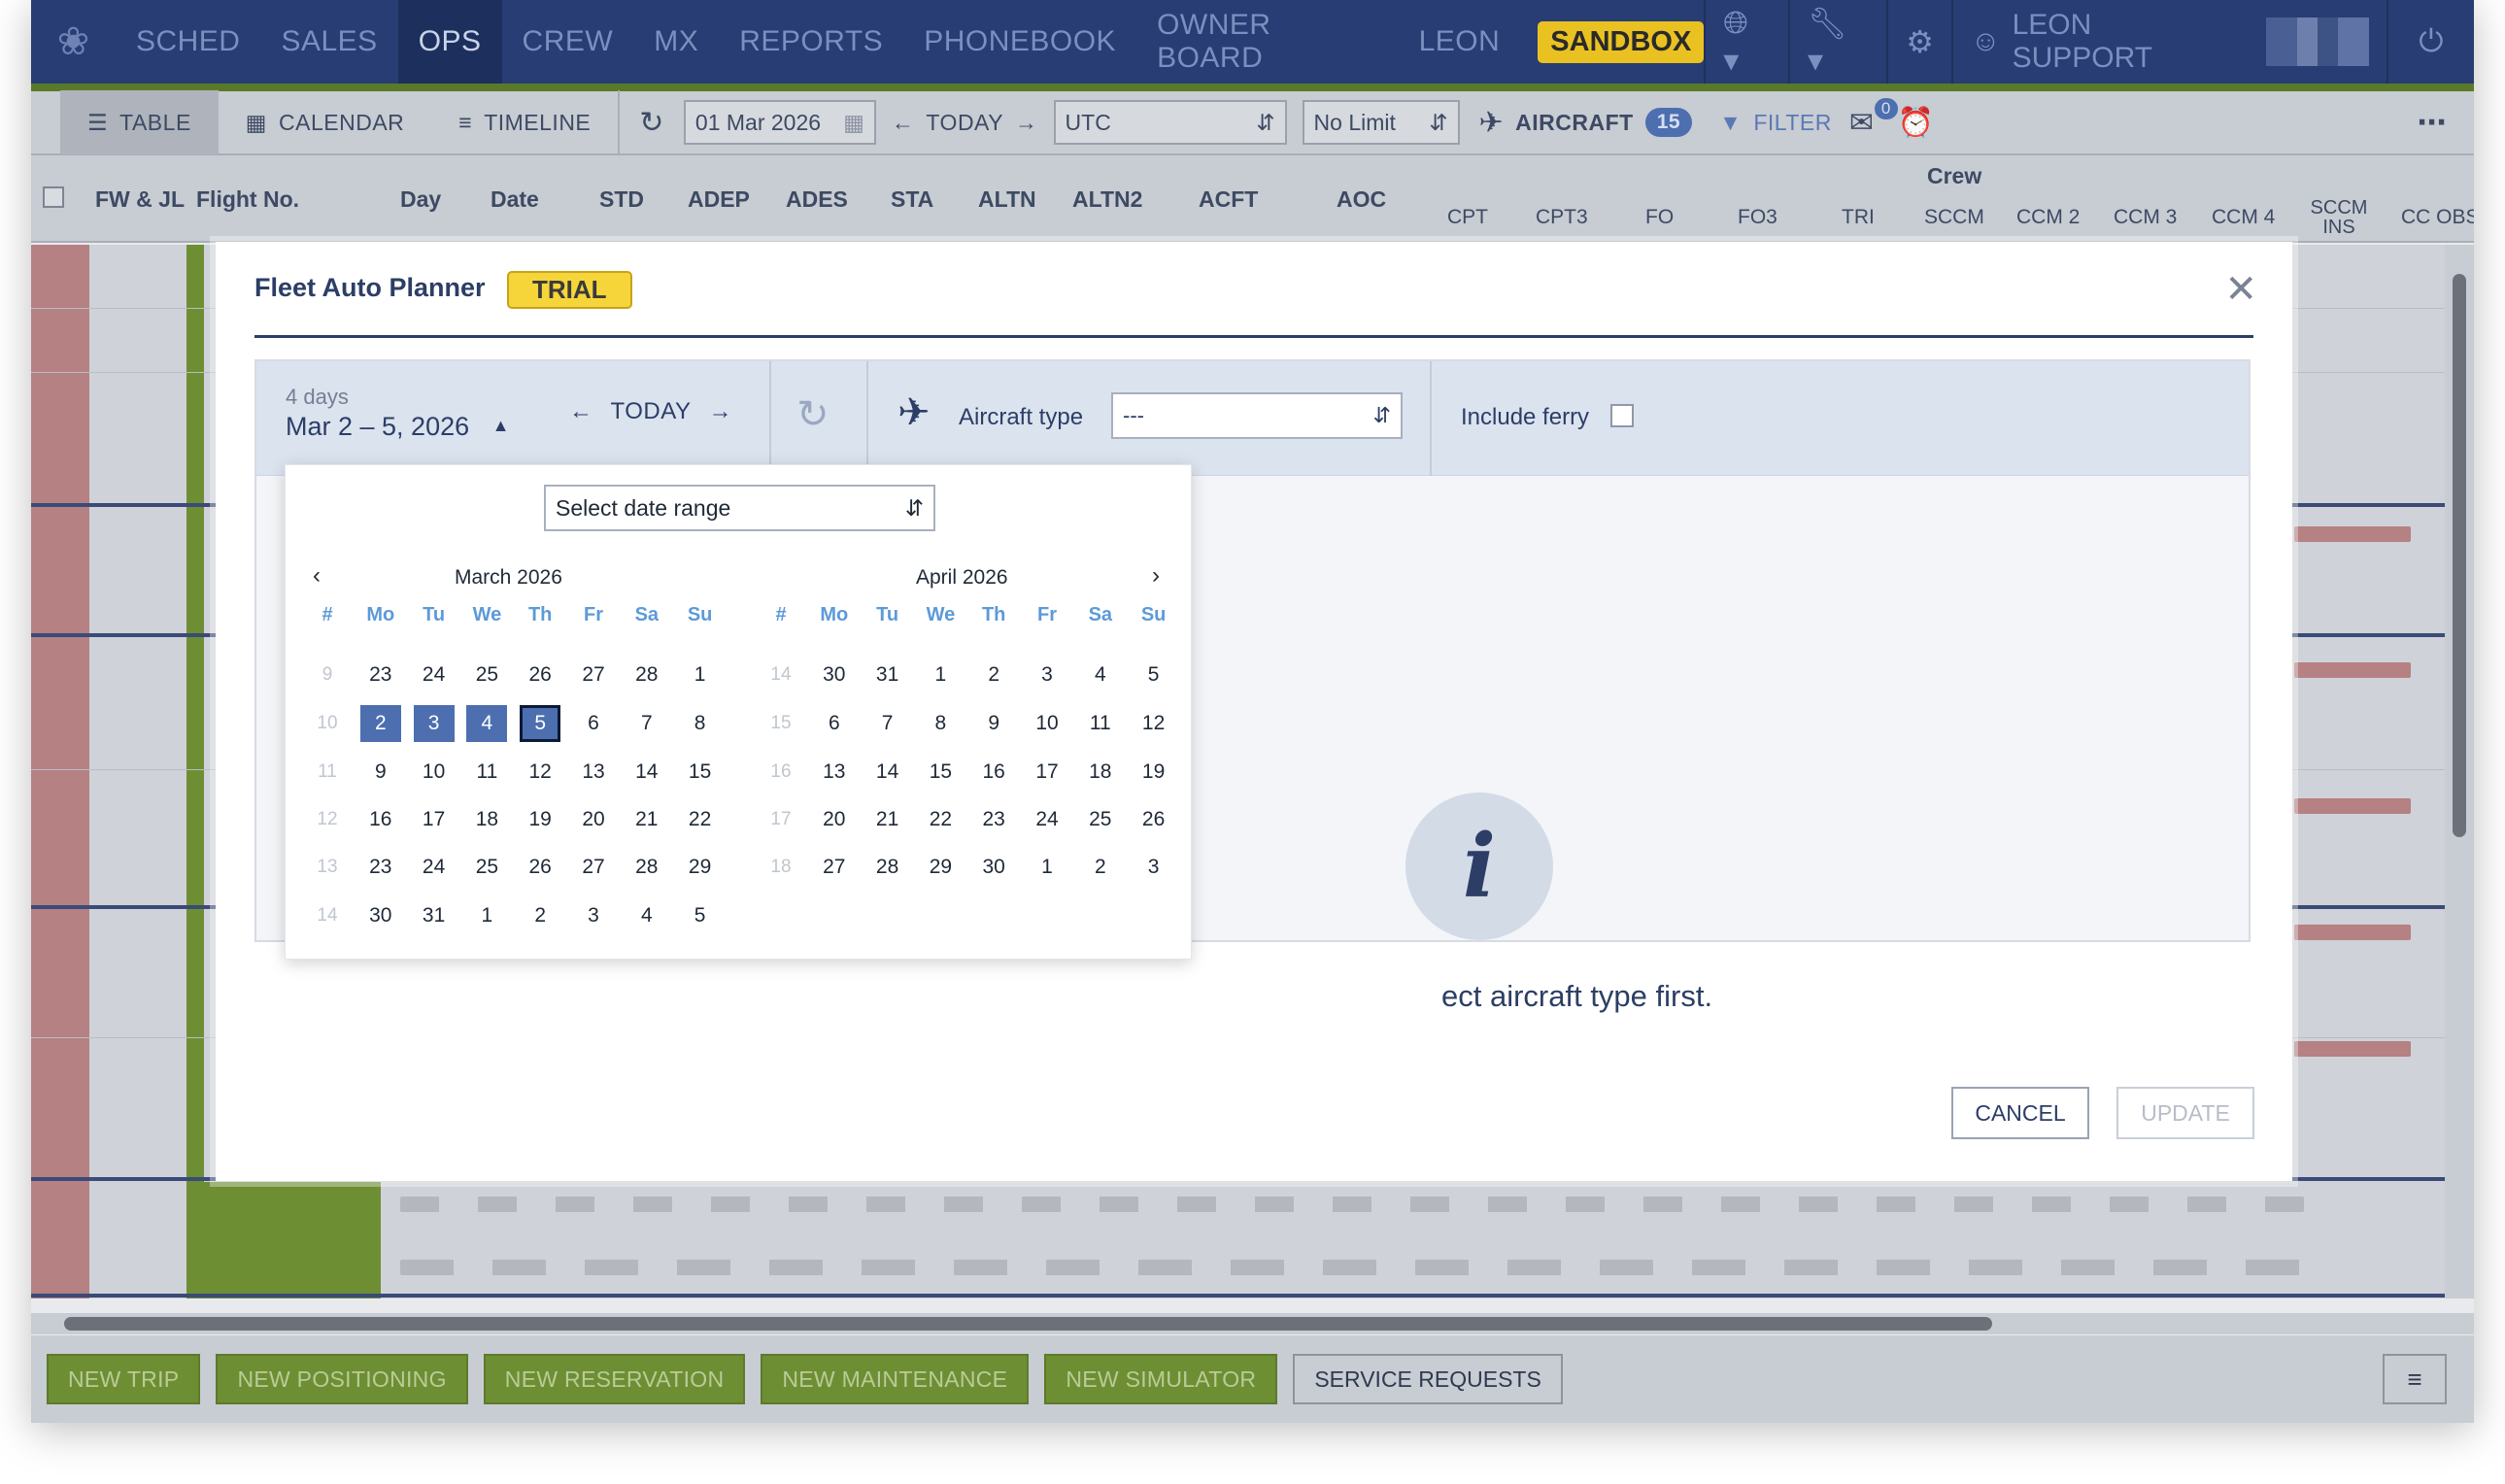 The height and width of the screenshot is (1484, 2505). What do you see at coordinates (834, 772) in the screenshot?
I see `calendar-day: 13` at bounding box center [834, 772].